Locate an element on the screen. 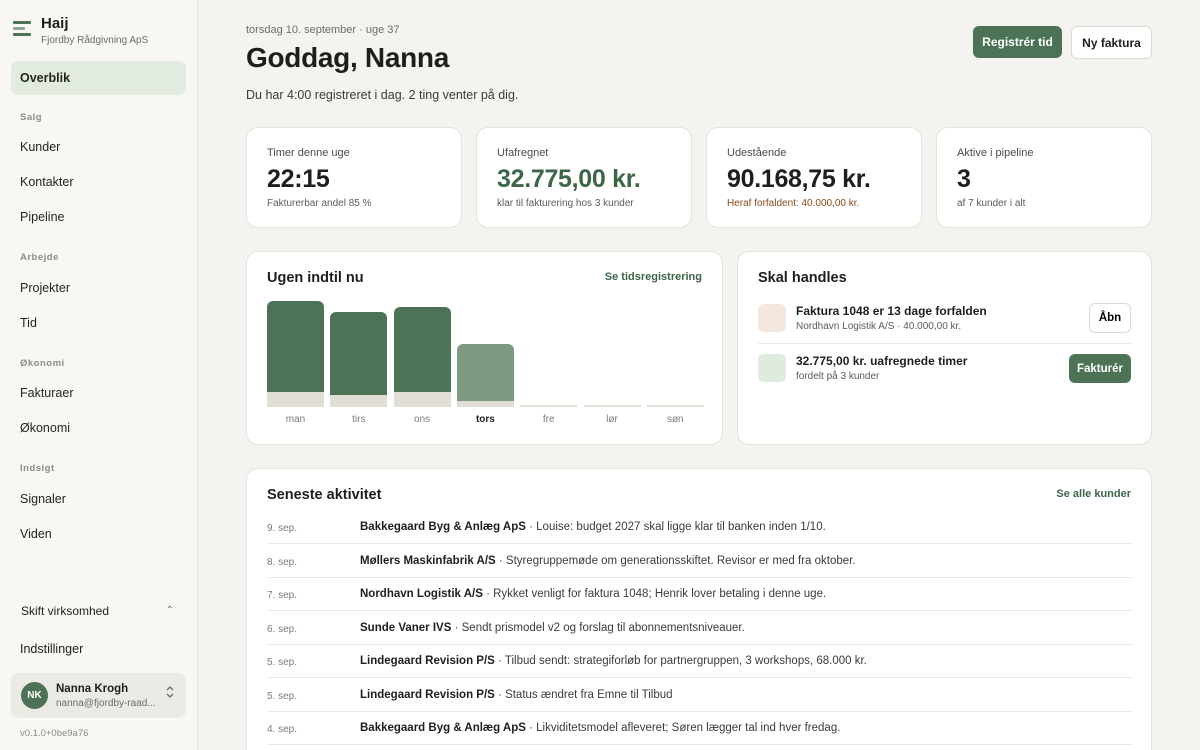  sidebar-item-kunder: Kunder is located at coordinates (98, 147).